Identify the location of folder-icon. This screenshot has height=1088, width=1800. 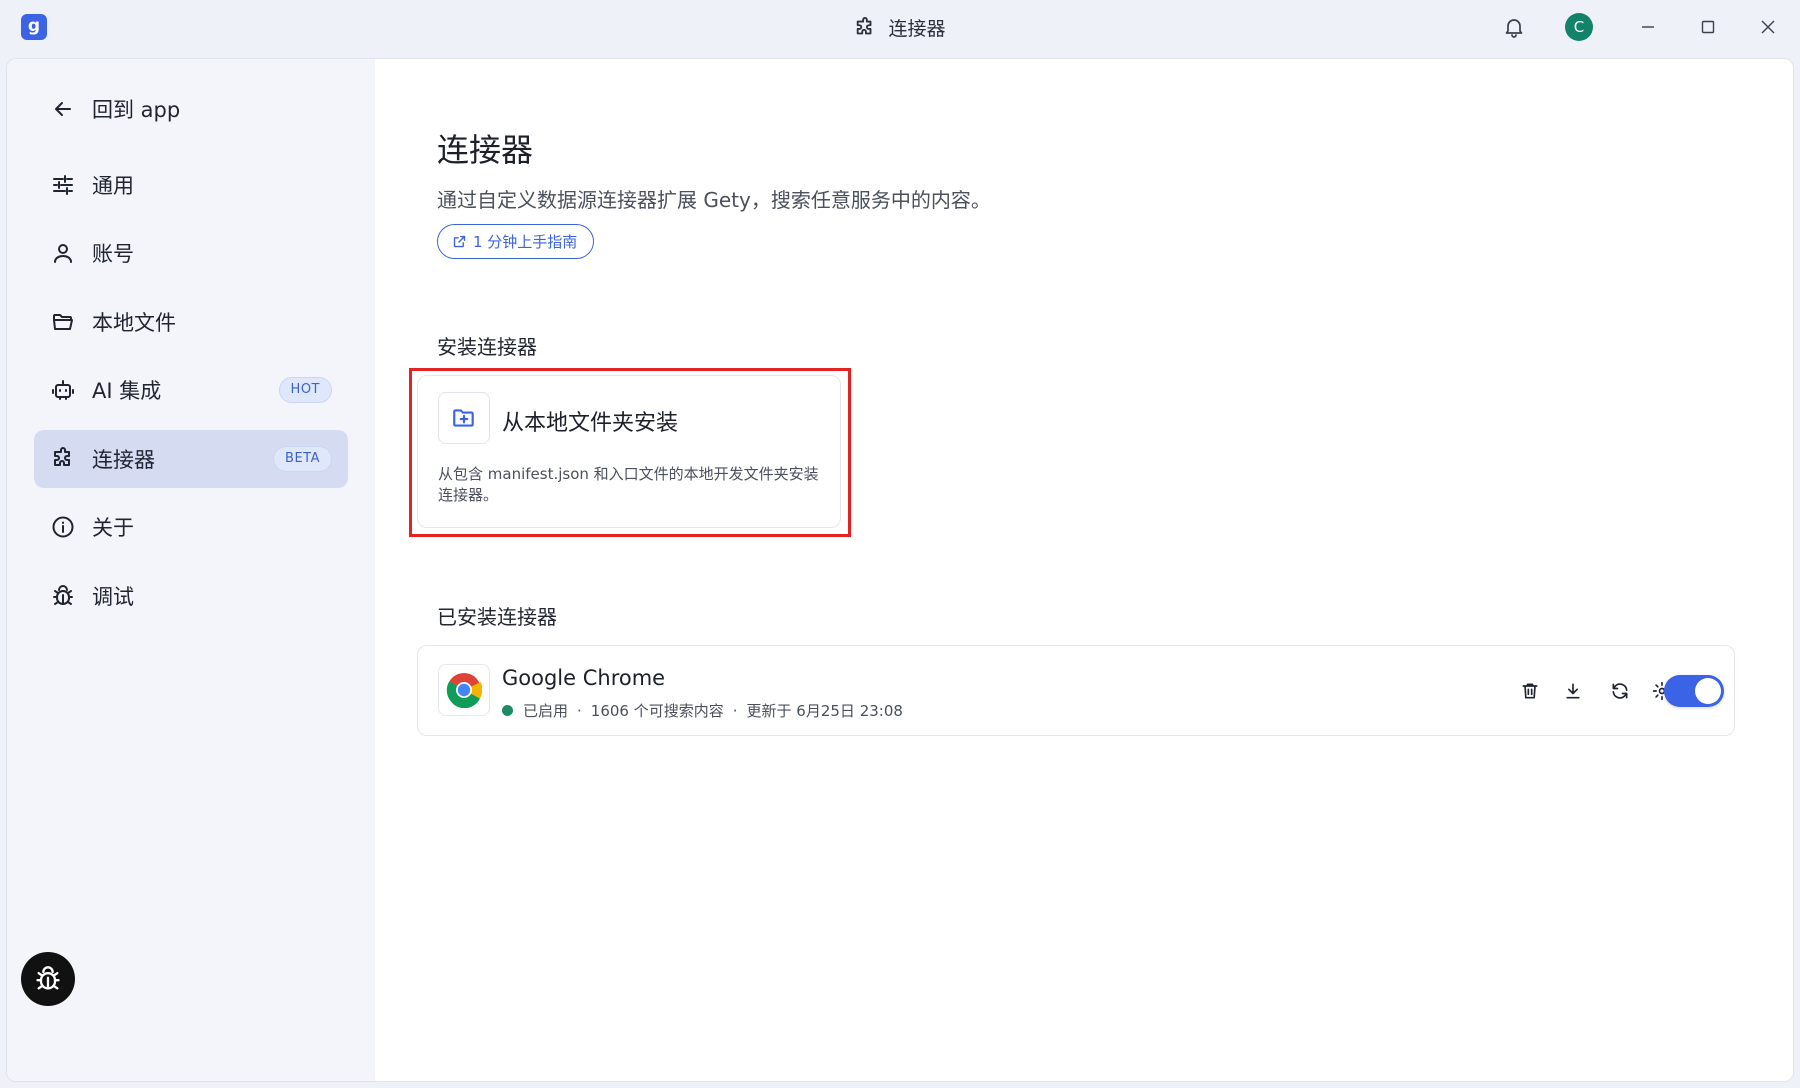
(63, 322).